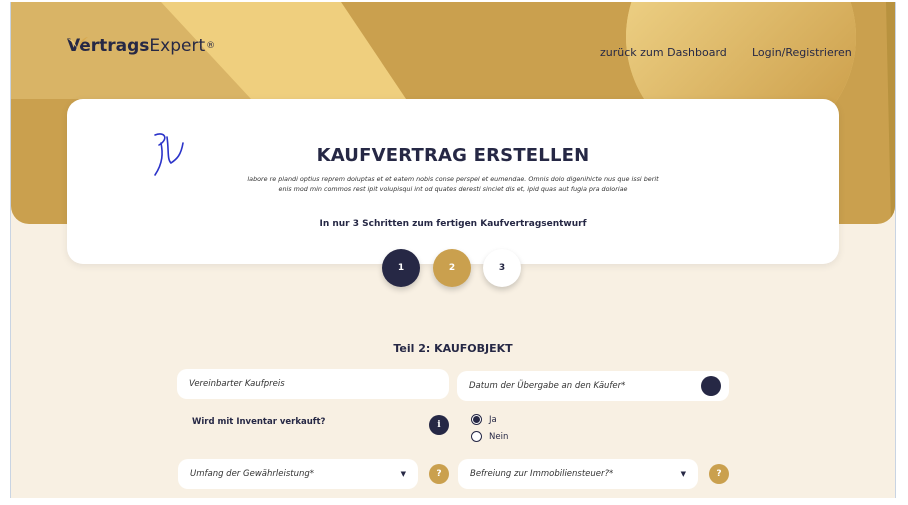  Describe the element at coordinates (252, 474) in the screenshot. I see `warranty-scope-label: Umfang der Gewährleistung*` at that location.